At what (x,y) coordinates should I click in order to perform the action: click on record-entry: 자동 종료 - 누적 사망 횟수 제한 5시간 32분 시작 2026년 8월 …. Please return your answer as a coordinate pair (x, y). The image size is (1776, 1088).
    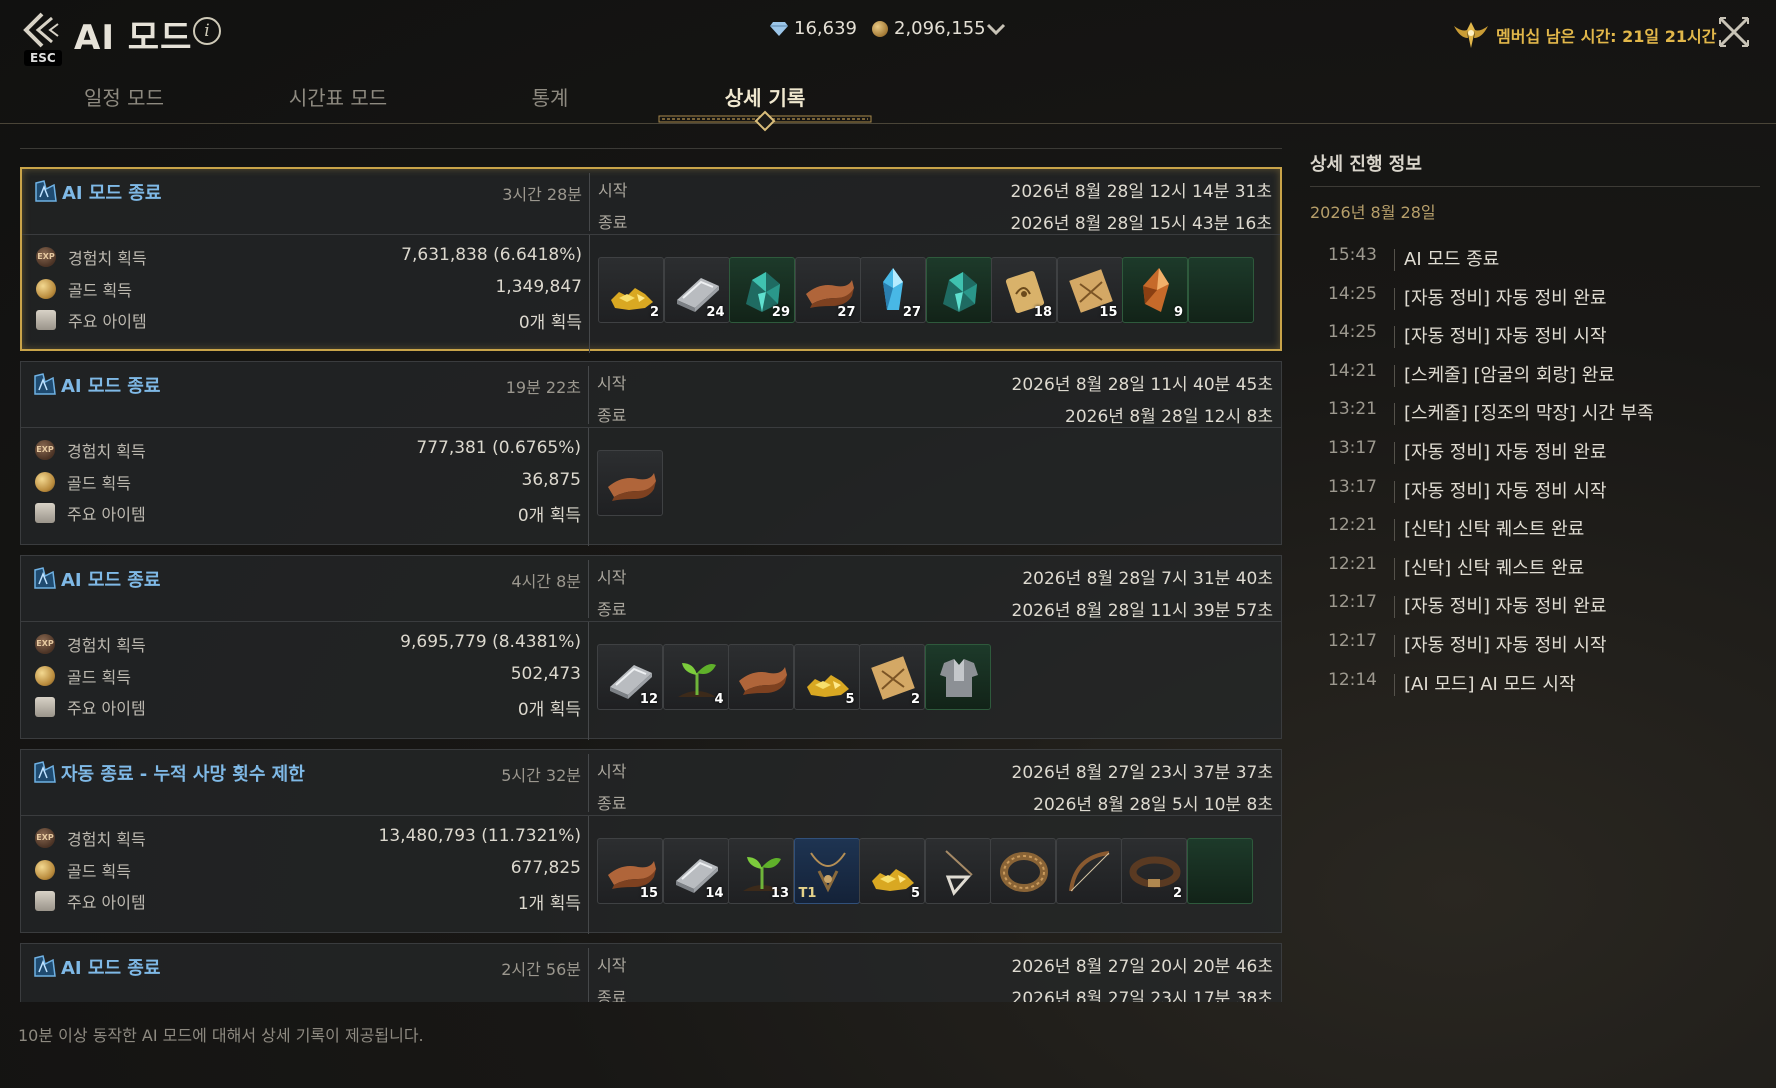
    Looking at the image, I should click on (651, 841).